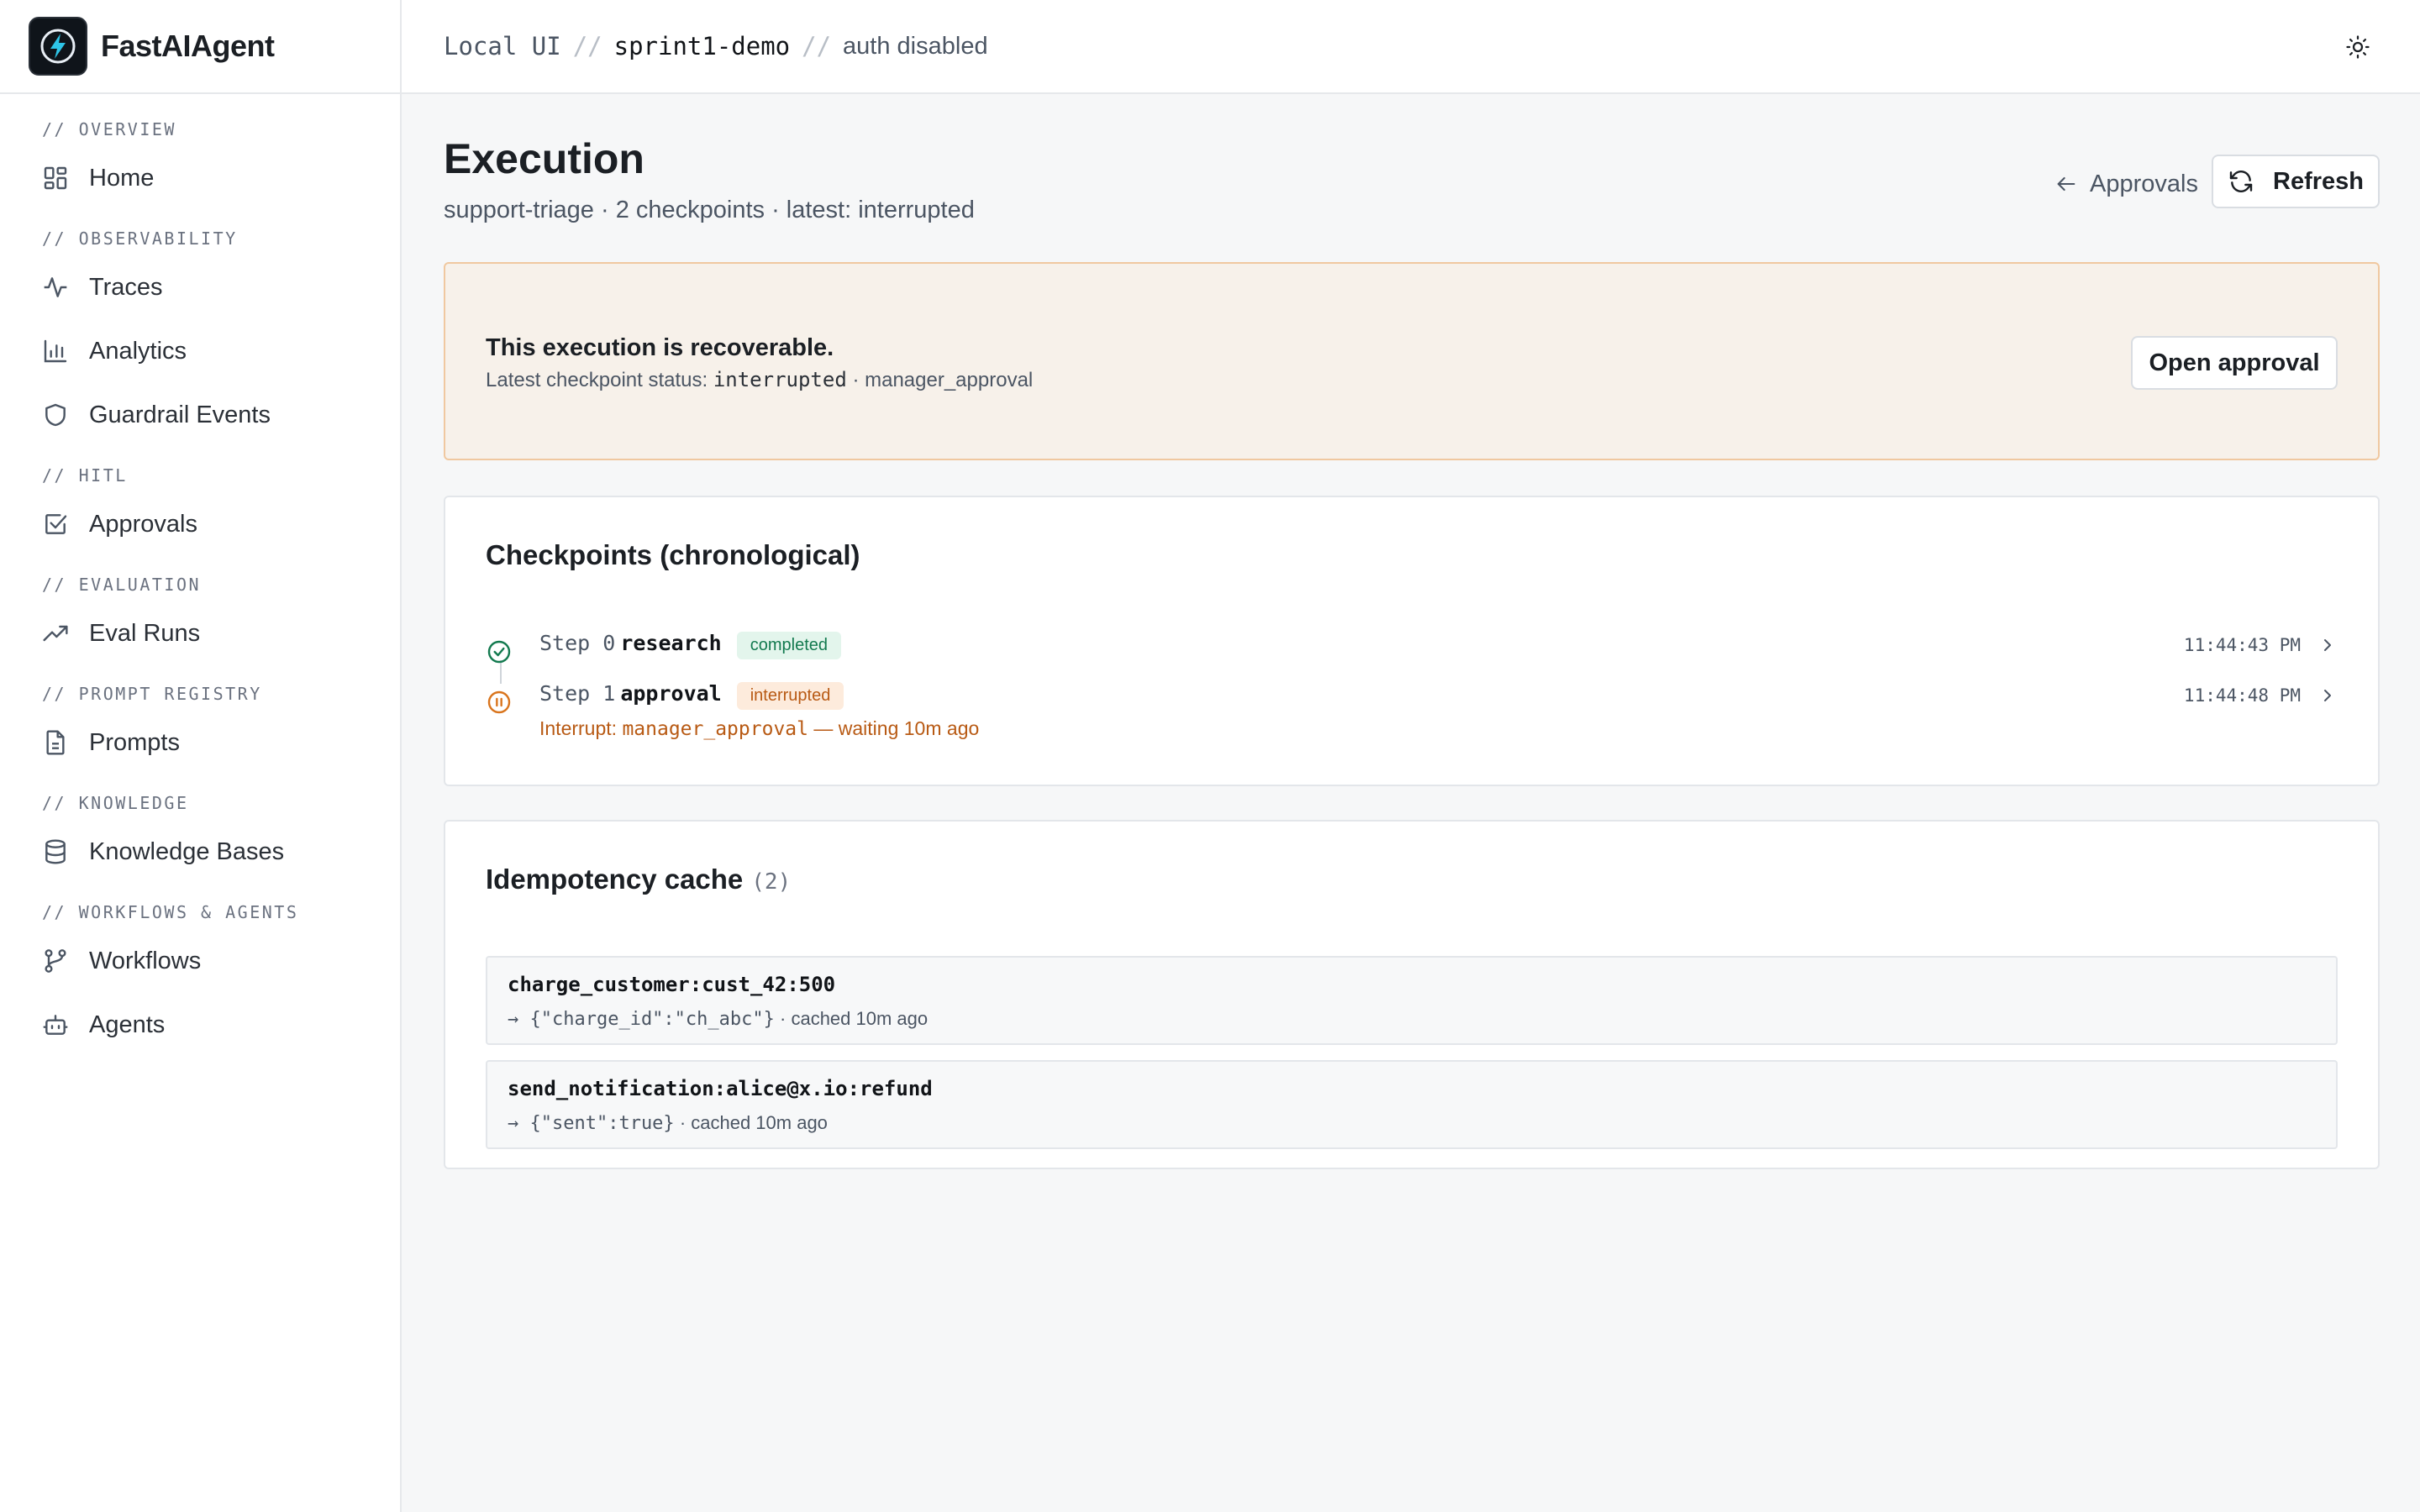  What do you see at coordinates (56, 524) in the screenshot?
I see `check-square-icon` at bounding box center [56, 524].